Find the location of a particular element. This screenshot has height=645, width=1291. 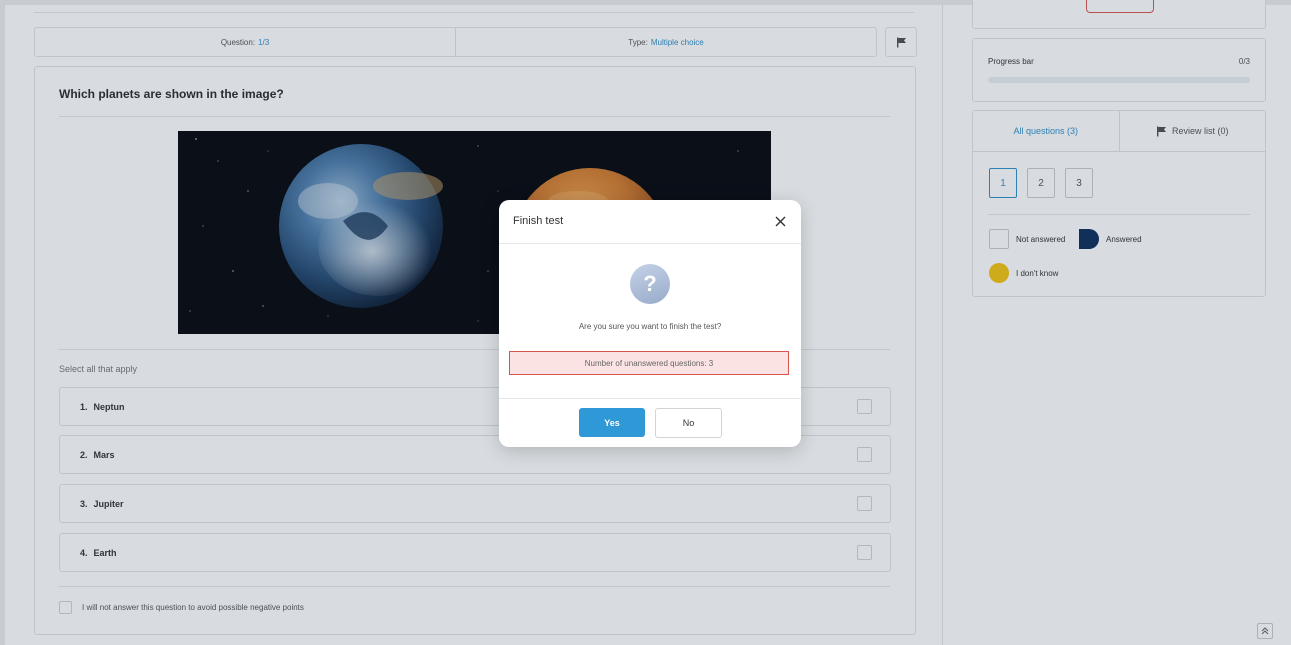

close-icon is located at coordinates (780, 221).